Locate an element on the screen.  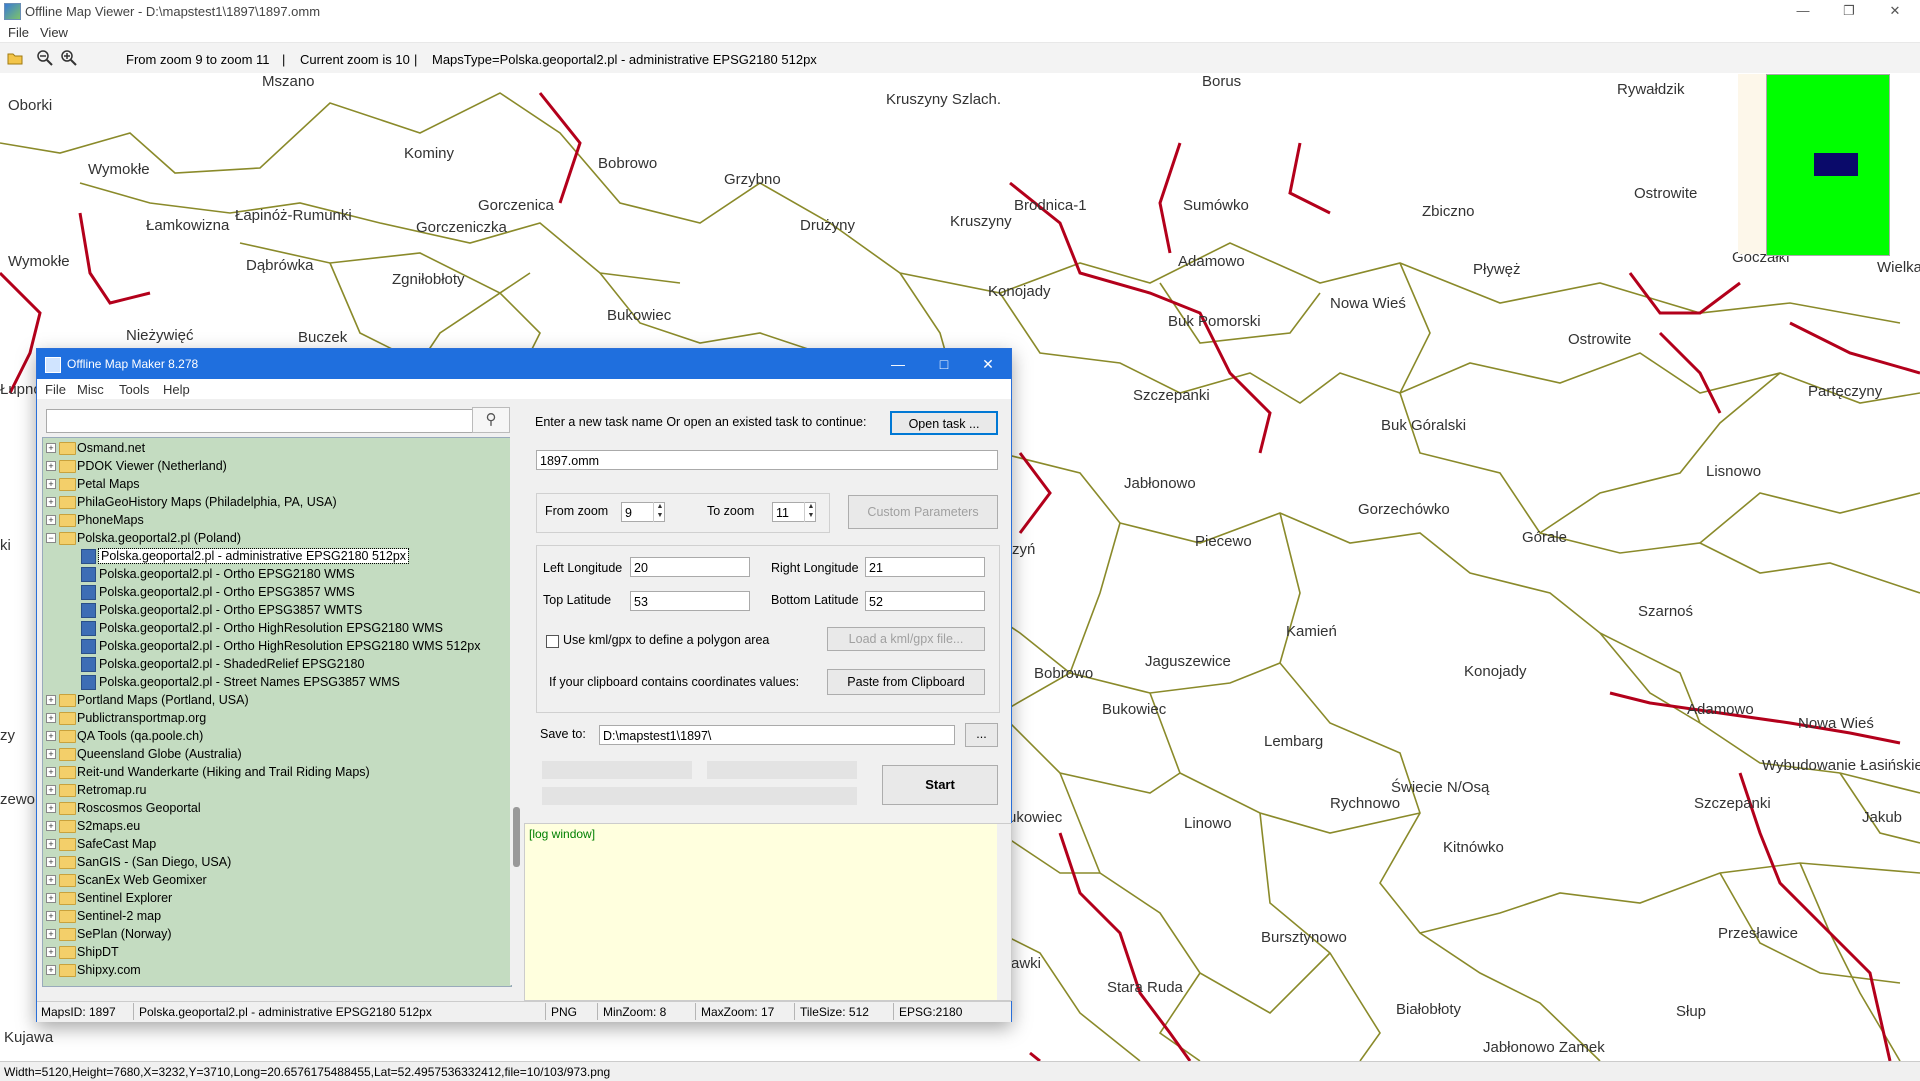
map-place-label: Ostrowite is located at coordinates (1600, 339).